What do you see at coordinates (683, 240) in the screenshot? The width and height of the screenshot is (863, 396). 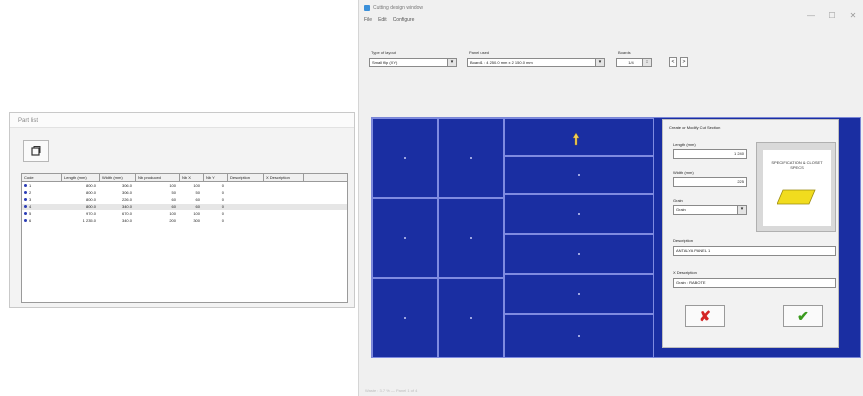 I see `description-label: Description` at bounding box center [683, 240].